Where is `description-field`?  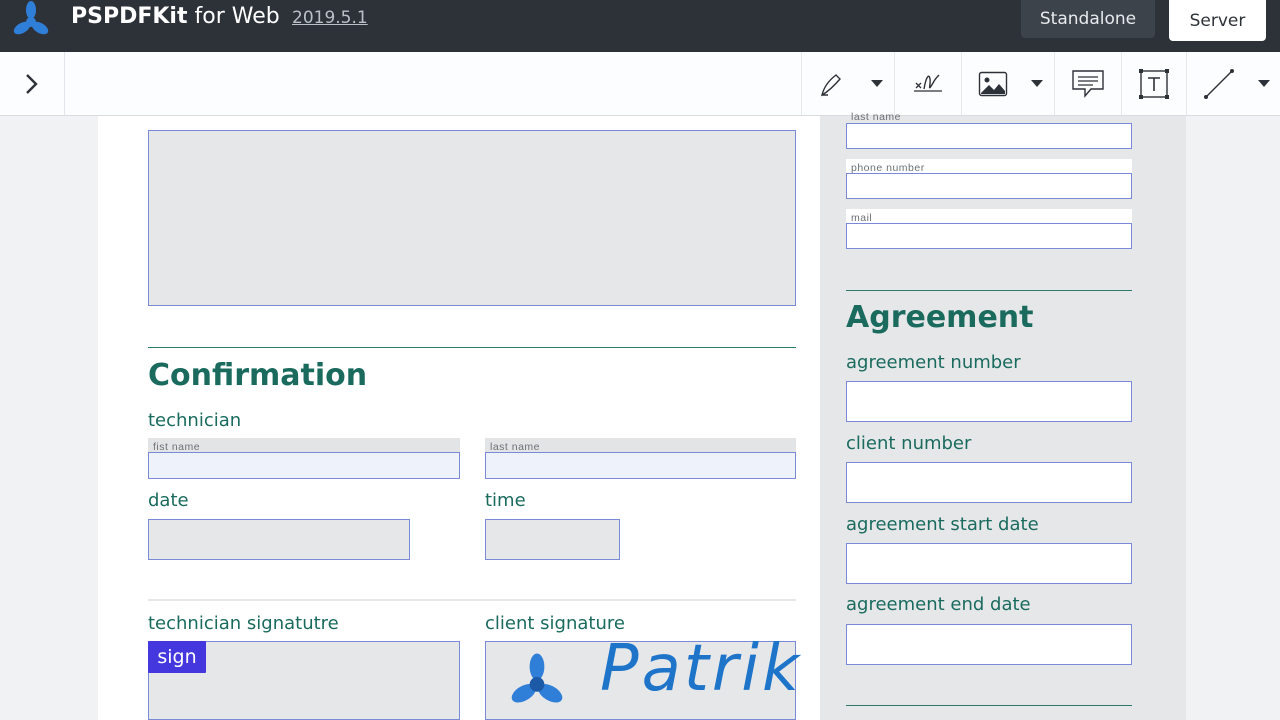 description-field is located at coordinates (472, 218).